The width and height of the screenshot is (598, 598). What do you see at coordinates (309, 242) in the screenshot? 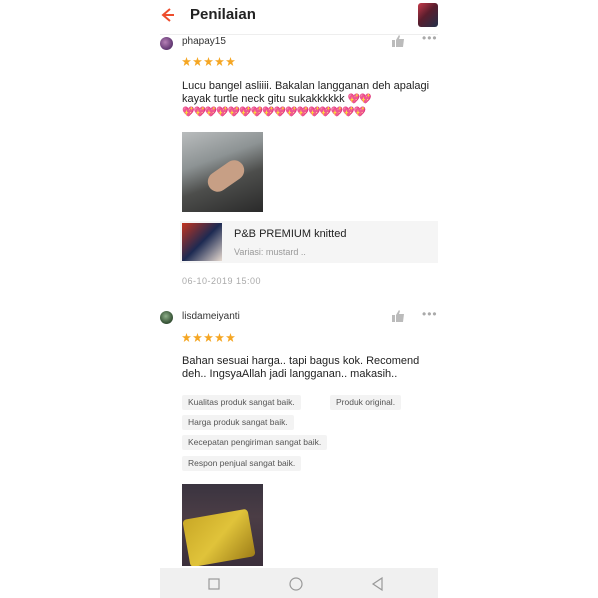
I see `product-card: P&B PREMIUM knitted Variasi: mustard ..` at bounding box center [309, 242].